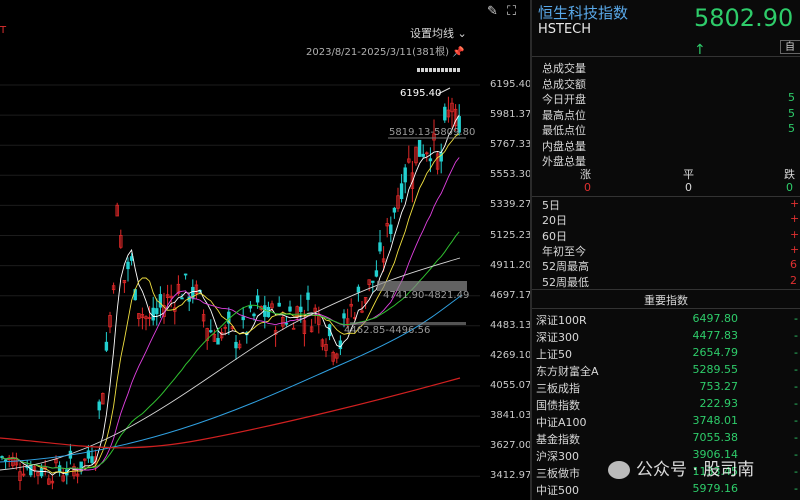  What do you see at coordinates (668, 439) in the screenshot?
I see `index-row: 基金指数 7055.38 -` at bounding box center [668, 439].